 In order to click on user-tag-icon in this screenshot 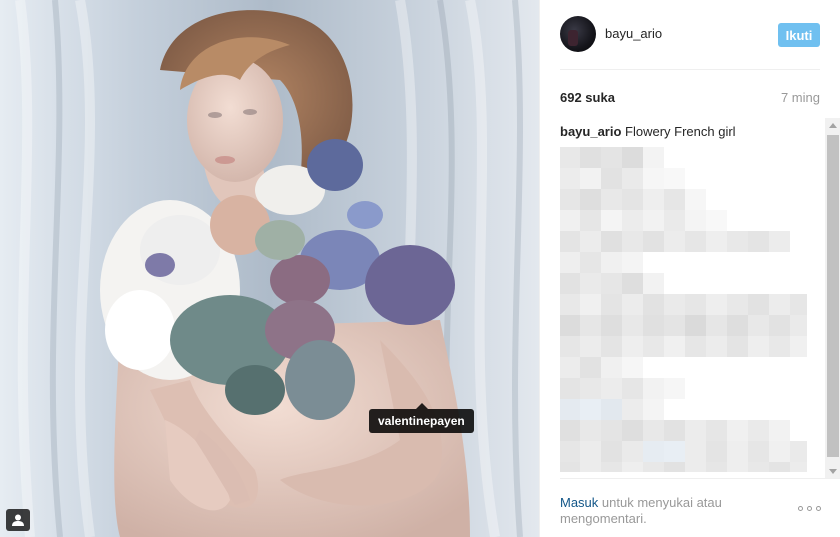, I will do `click(18, 520)`.